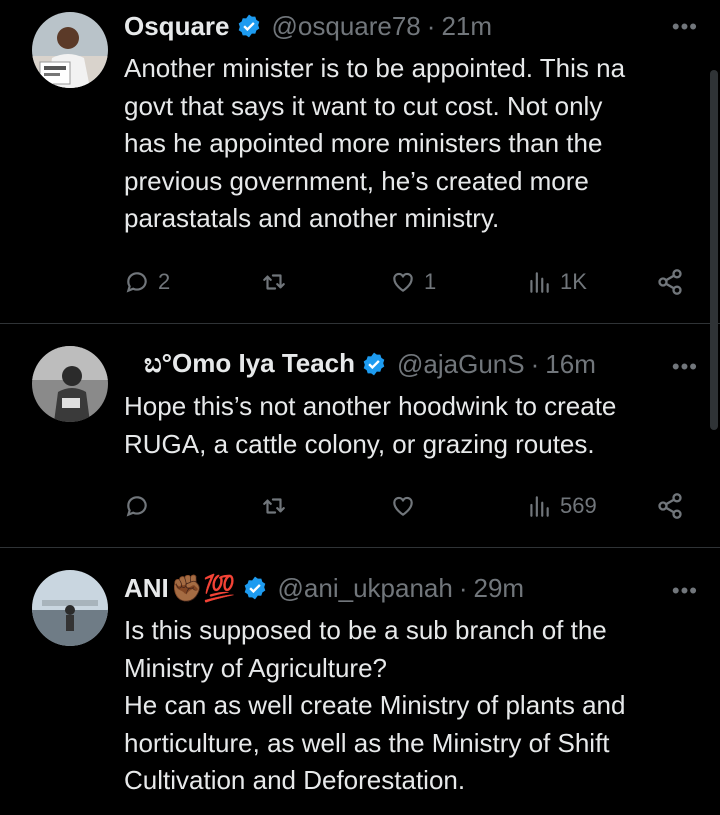  What do you see at coordinates (578, 505) in the screenshot?
I see `views-count: 569` at bounding box center [578, 505].